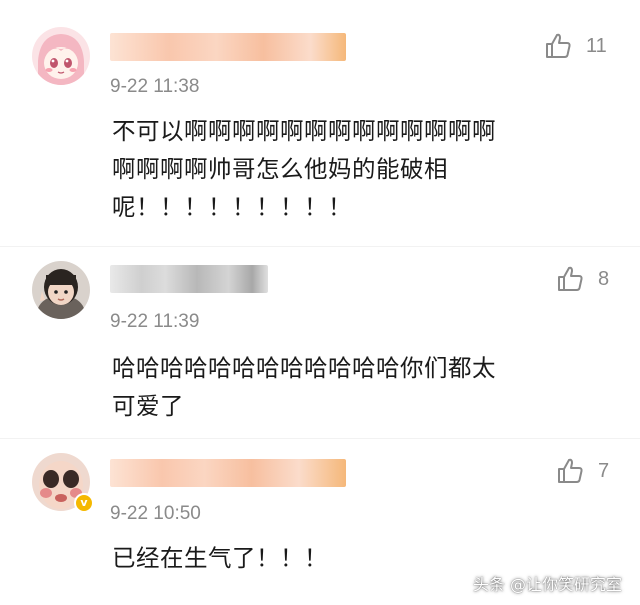 The width and height of the screenshot is (640, 605). What do you see at coordinates (304, 368) in the screenshot?
I see `comment-text-line: 哈哈哈哈哈哈哈哈哈哈哈哈你们都太` at bounding box center [304, 368].